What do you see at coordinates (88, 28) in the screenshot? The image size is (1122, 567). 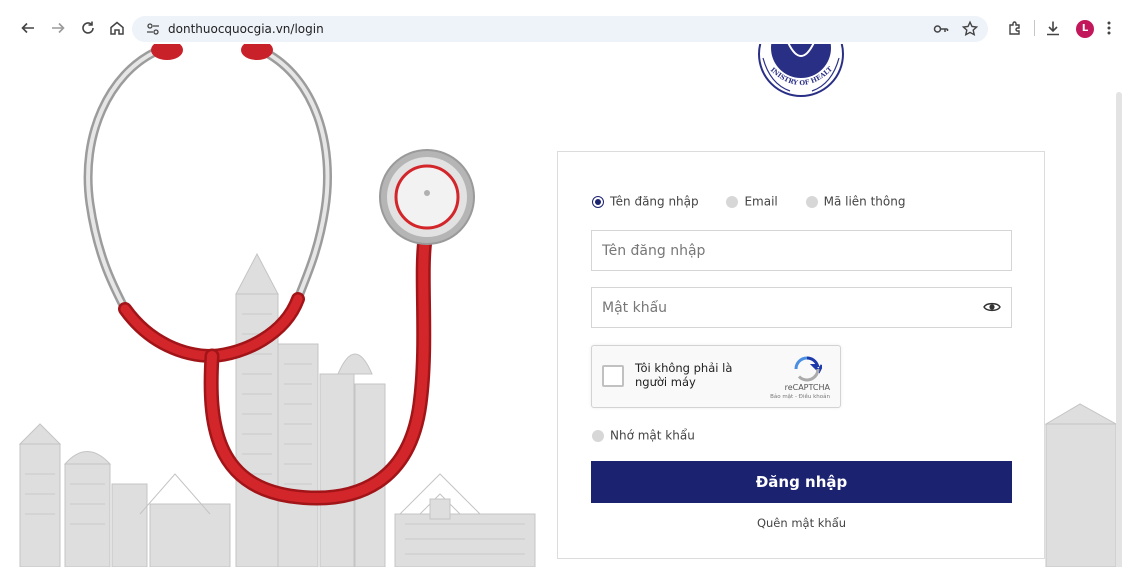 I see `reload-icon` at bounding box center [88, 28].